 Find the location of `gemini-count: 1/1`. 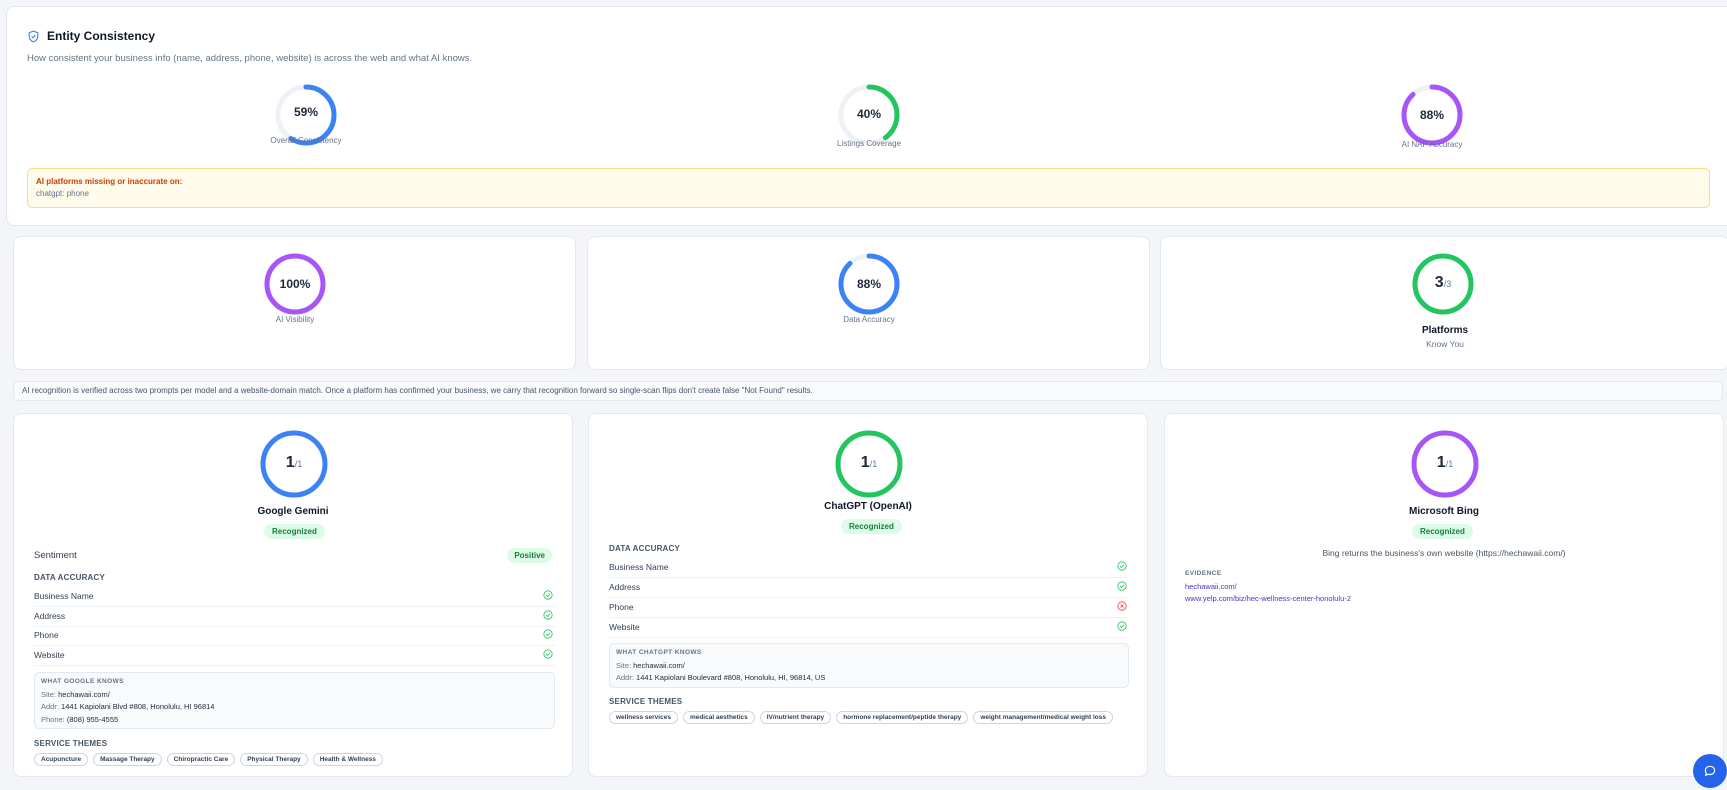

gemini-count: 1/1 is located at coordinates (294, 463).